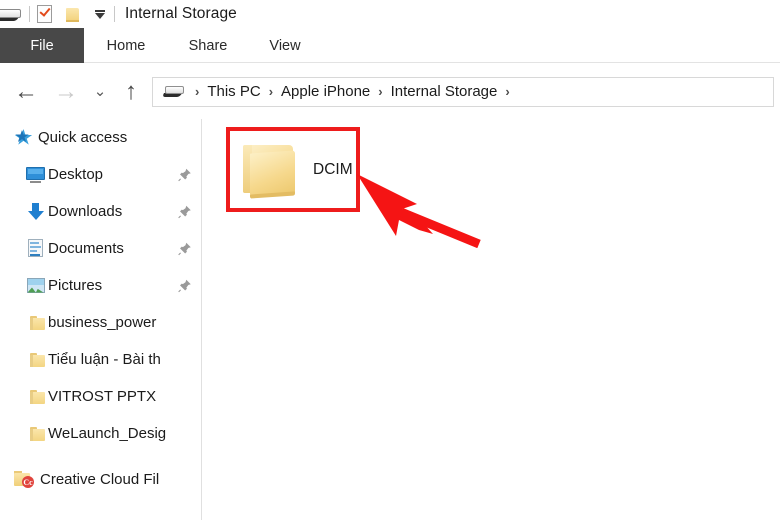  Describe the element at coordinates (181, 13) in the screenshot. I see `window-title: Internal Storage` at that location.